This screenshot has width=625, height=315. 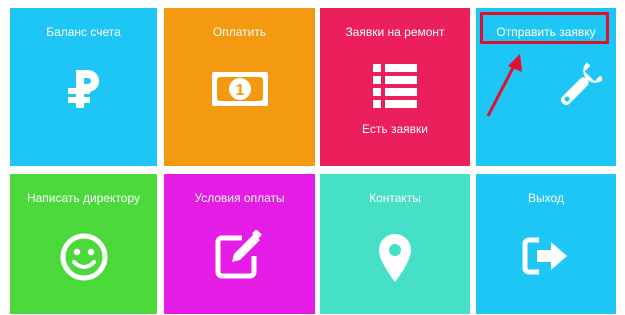 I want to click on tile-balance: Баланс счета, so click(x=83, y=87).